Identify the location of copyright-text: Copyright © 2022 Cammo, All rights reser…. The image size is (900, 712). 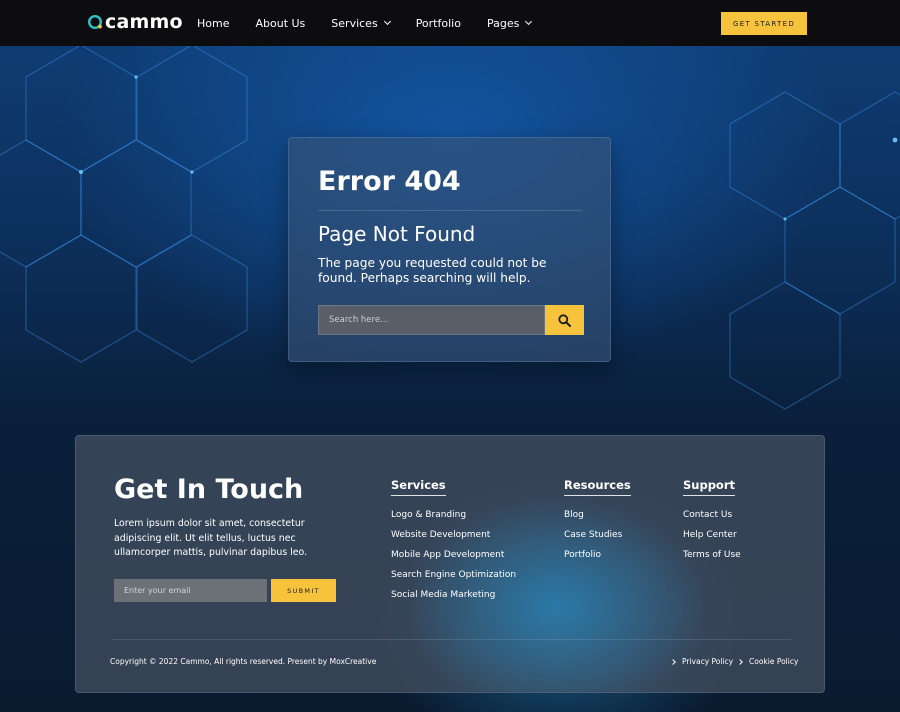
(243, 661).